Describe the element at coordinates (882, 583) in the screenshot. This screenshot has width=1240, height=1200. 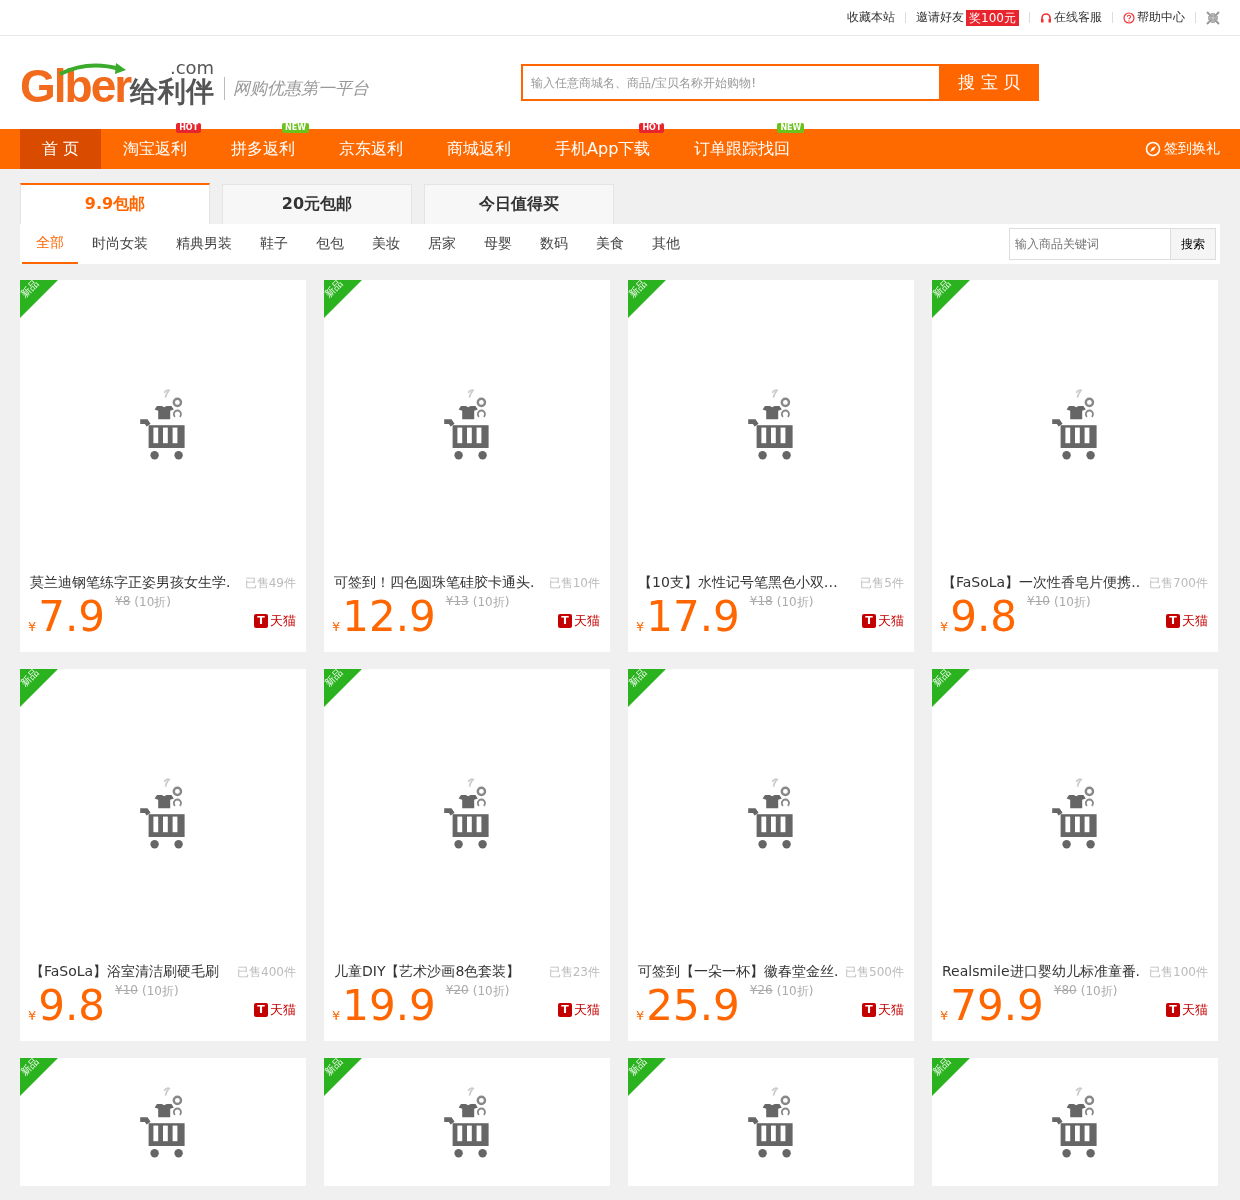
I see `sold-count: 已售5件` at that location.